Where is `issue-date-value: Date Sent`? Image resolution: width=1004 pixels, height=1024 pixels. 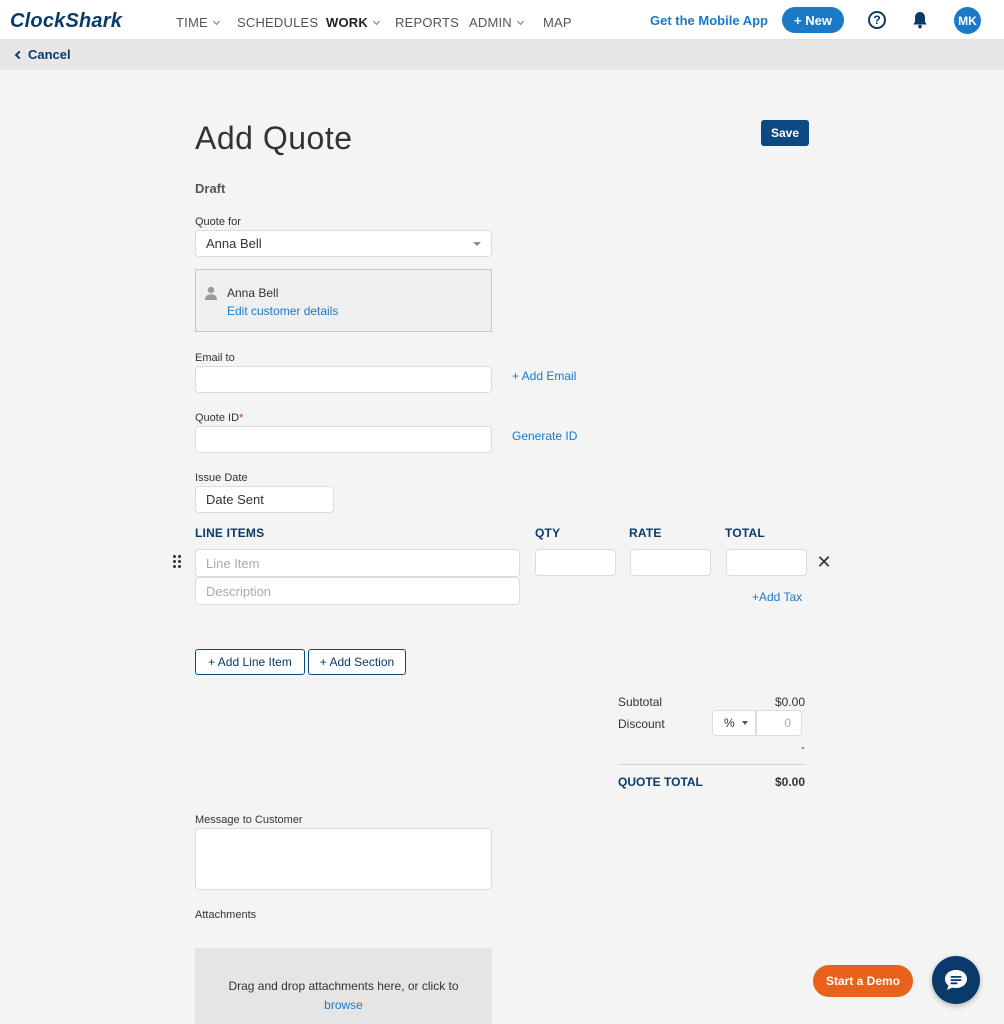 issue-date-value: Date Sent is located at coordinates (235, 499).